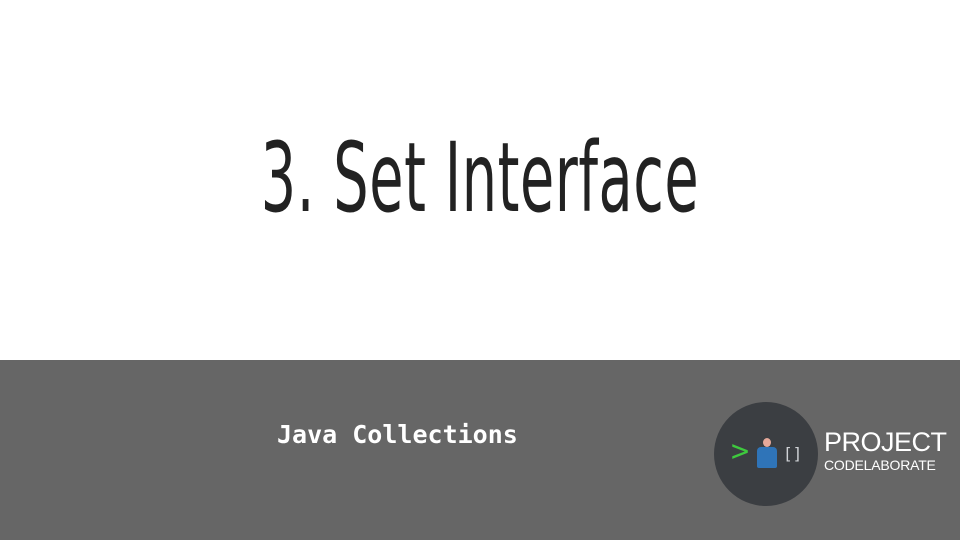  What do you see at coordinates (885, 442) in the screenshot?
I see `logo-word-project: PROJECT` at bounding box center [885, 442].